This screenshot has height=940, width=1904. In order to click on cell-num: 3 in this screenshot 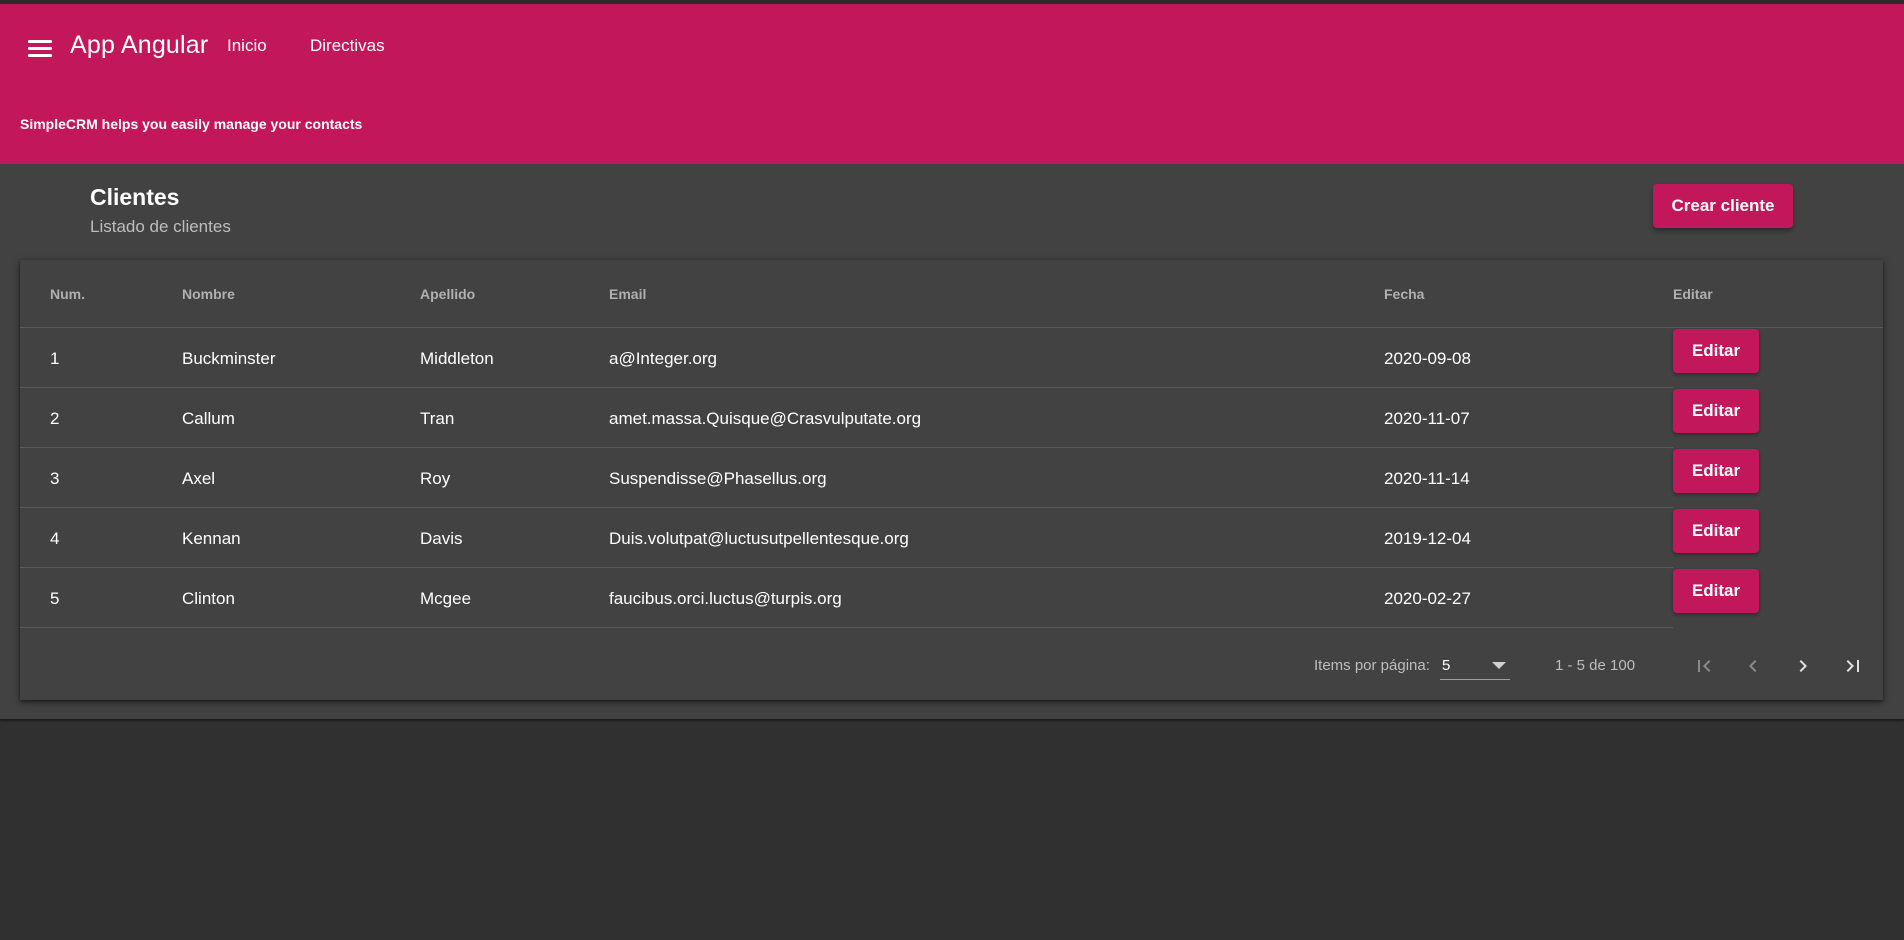, I will do `click(55, 478)`.